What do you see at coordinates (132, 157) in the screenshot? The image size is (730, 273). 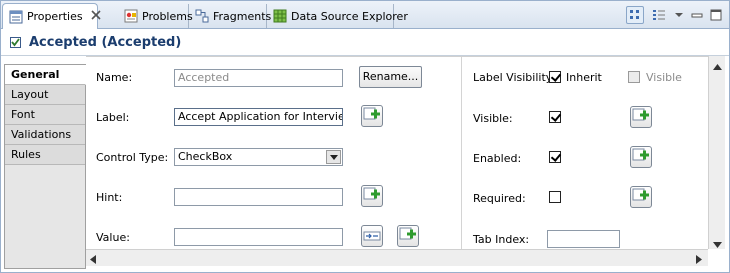 I see `control-type-label: Control Type:` at bounding box center [132, 157].